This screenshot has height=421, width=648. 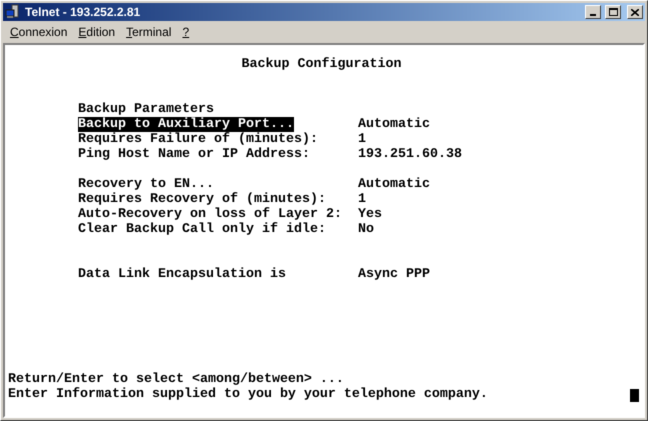 What do you see at coordinates (634, 395) in the screenshot?
I see `text-cursor` at bounding box center [634, 395].